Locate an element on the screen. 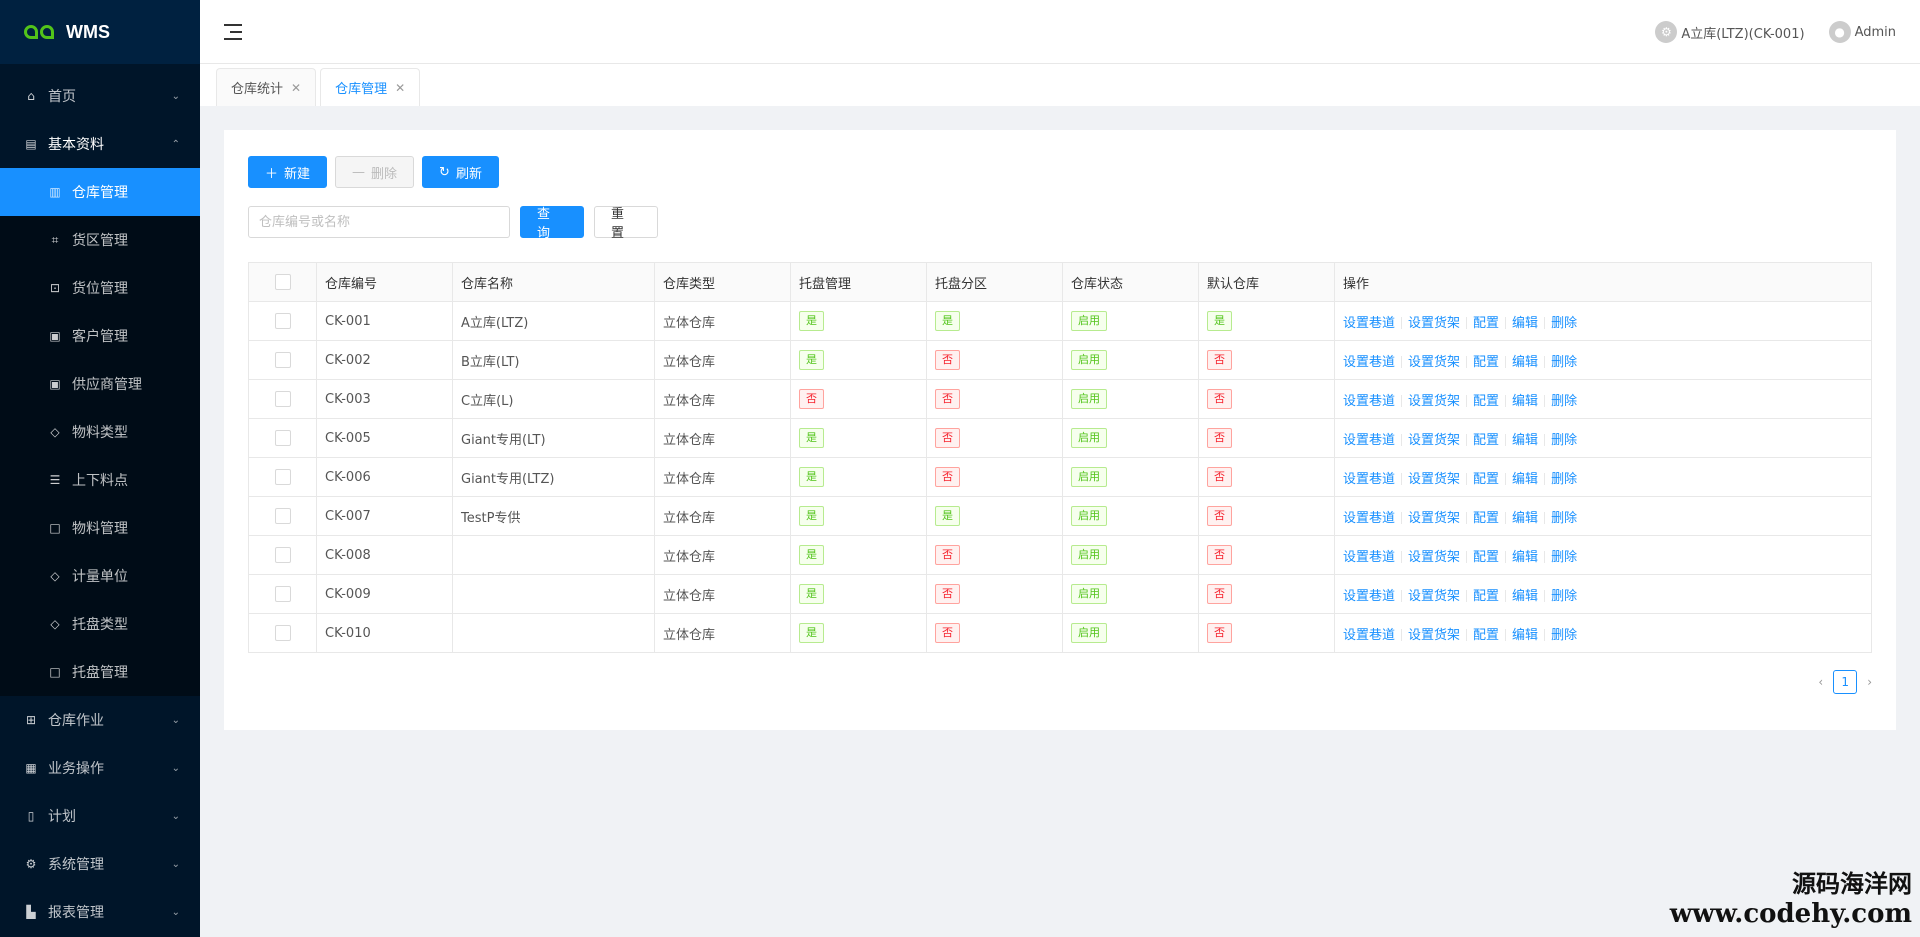  column-header: 托盘分区 is located at coordinates (994, 282).